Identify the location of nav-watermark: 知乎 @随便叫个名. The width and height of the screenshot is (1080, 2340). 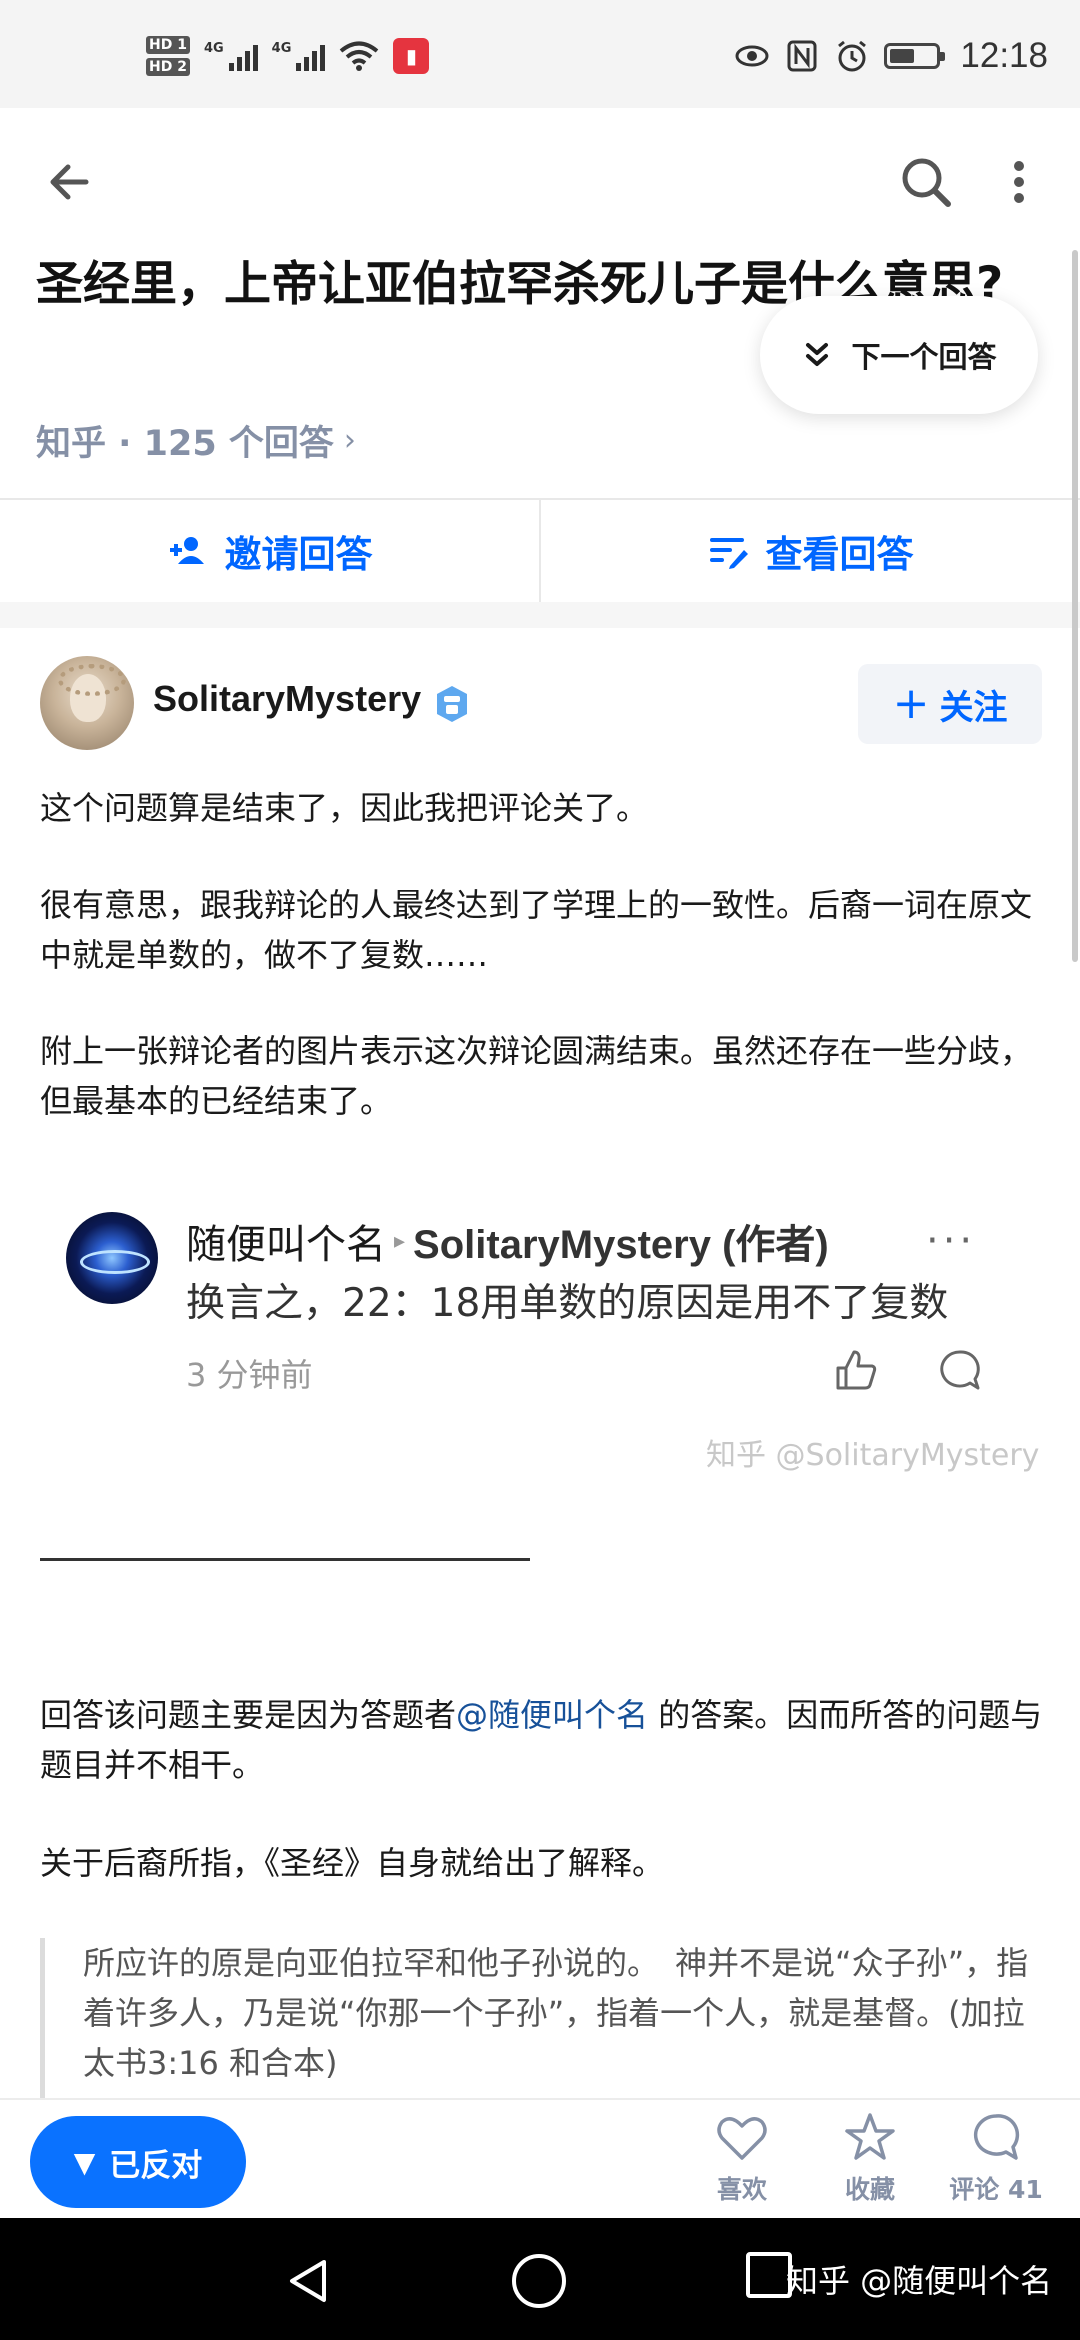
(919, 2281).